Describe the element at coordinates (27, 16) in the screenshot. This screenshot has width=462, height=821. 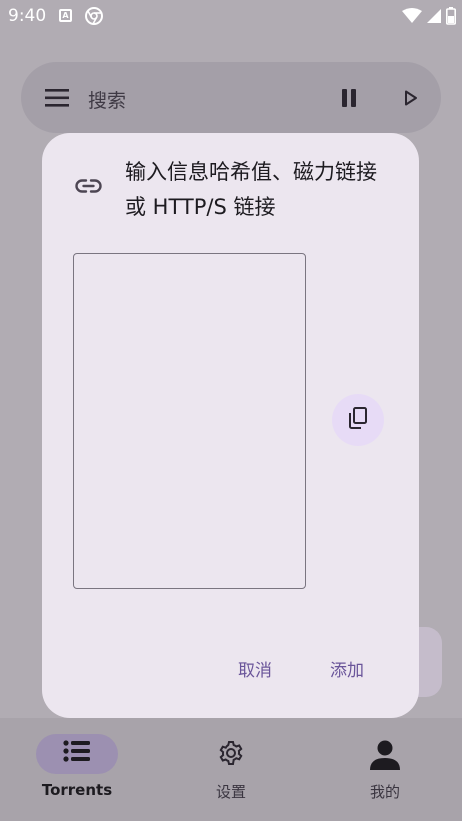
I see `status-time: 9:40` at that location.